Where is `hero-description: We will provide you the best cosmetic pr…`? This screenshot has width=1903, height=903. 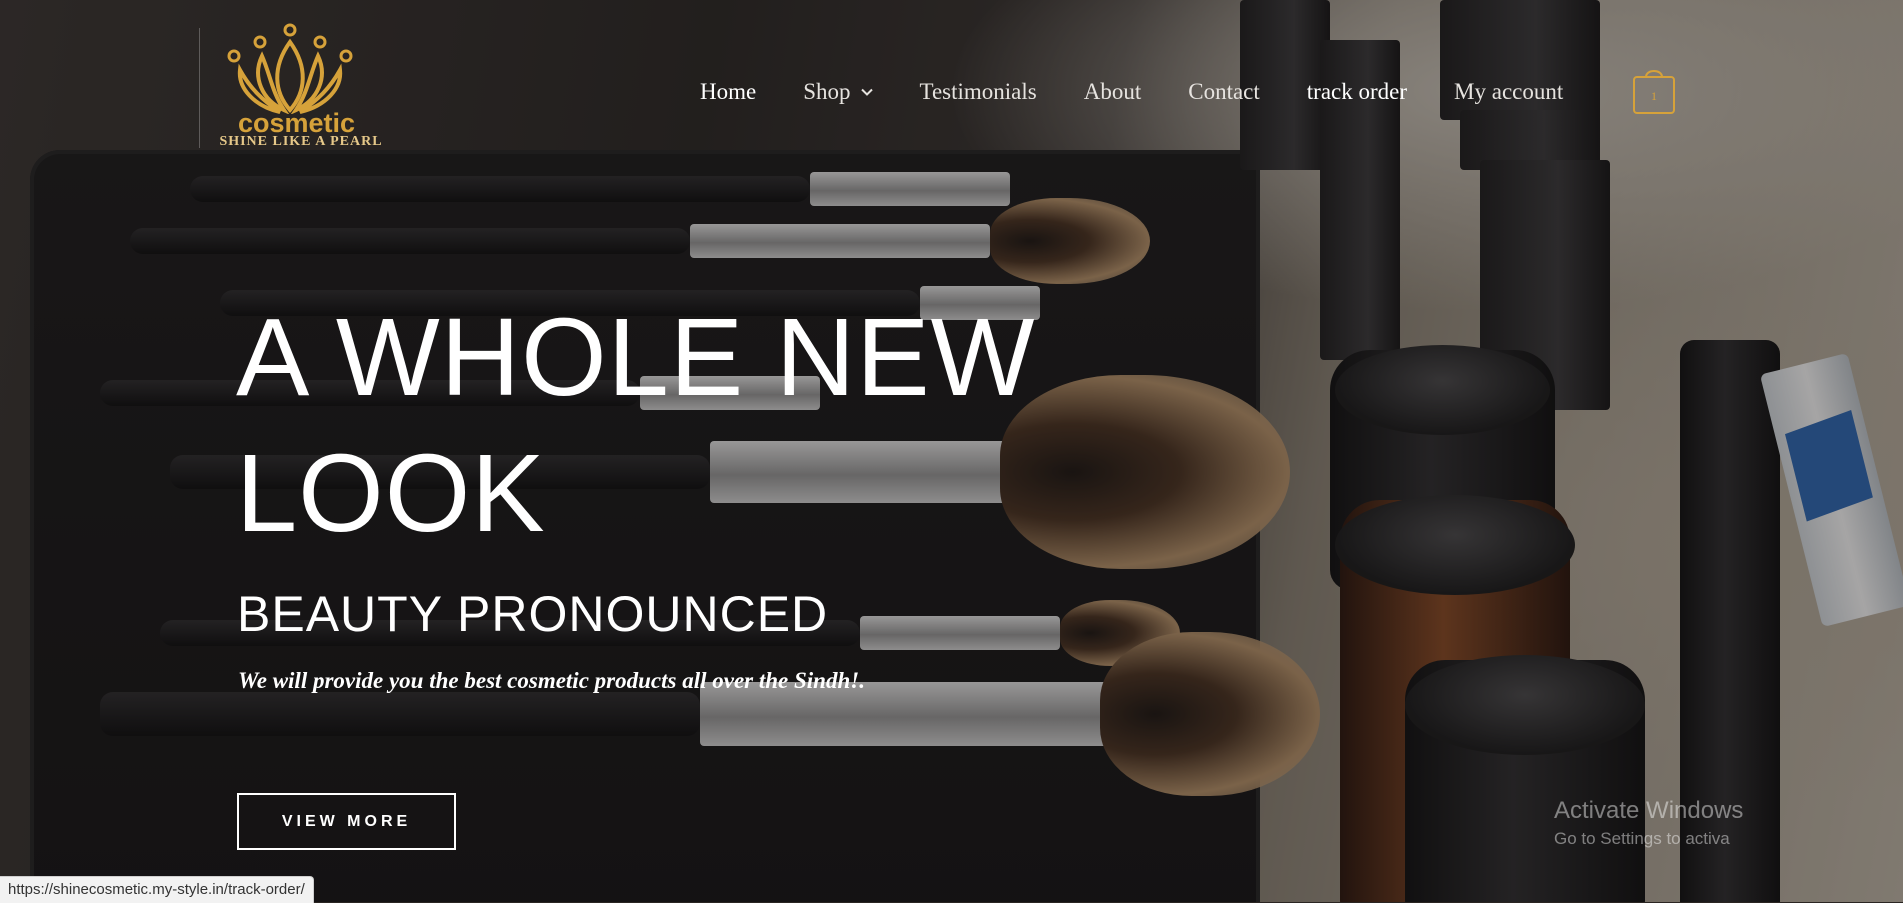
hero-description: We will provide you the best cosmetic pr… is located at coordinates (551, 680).